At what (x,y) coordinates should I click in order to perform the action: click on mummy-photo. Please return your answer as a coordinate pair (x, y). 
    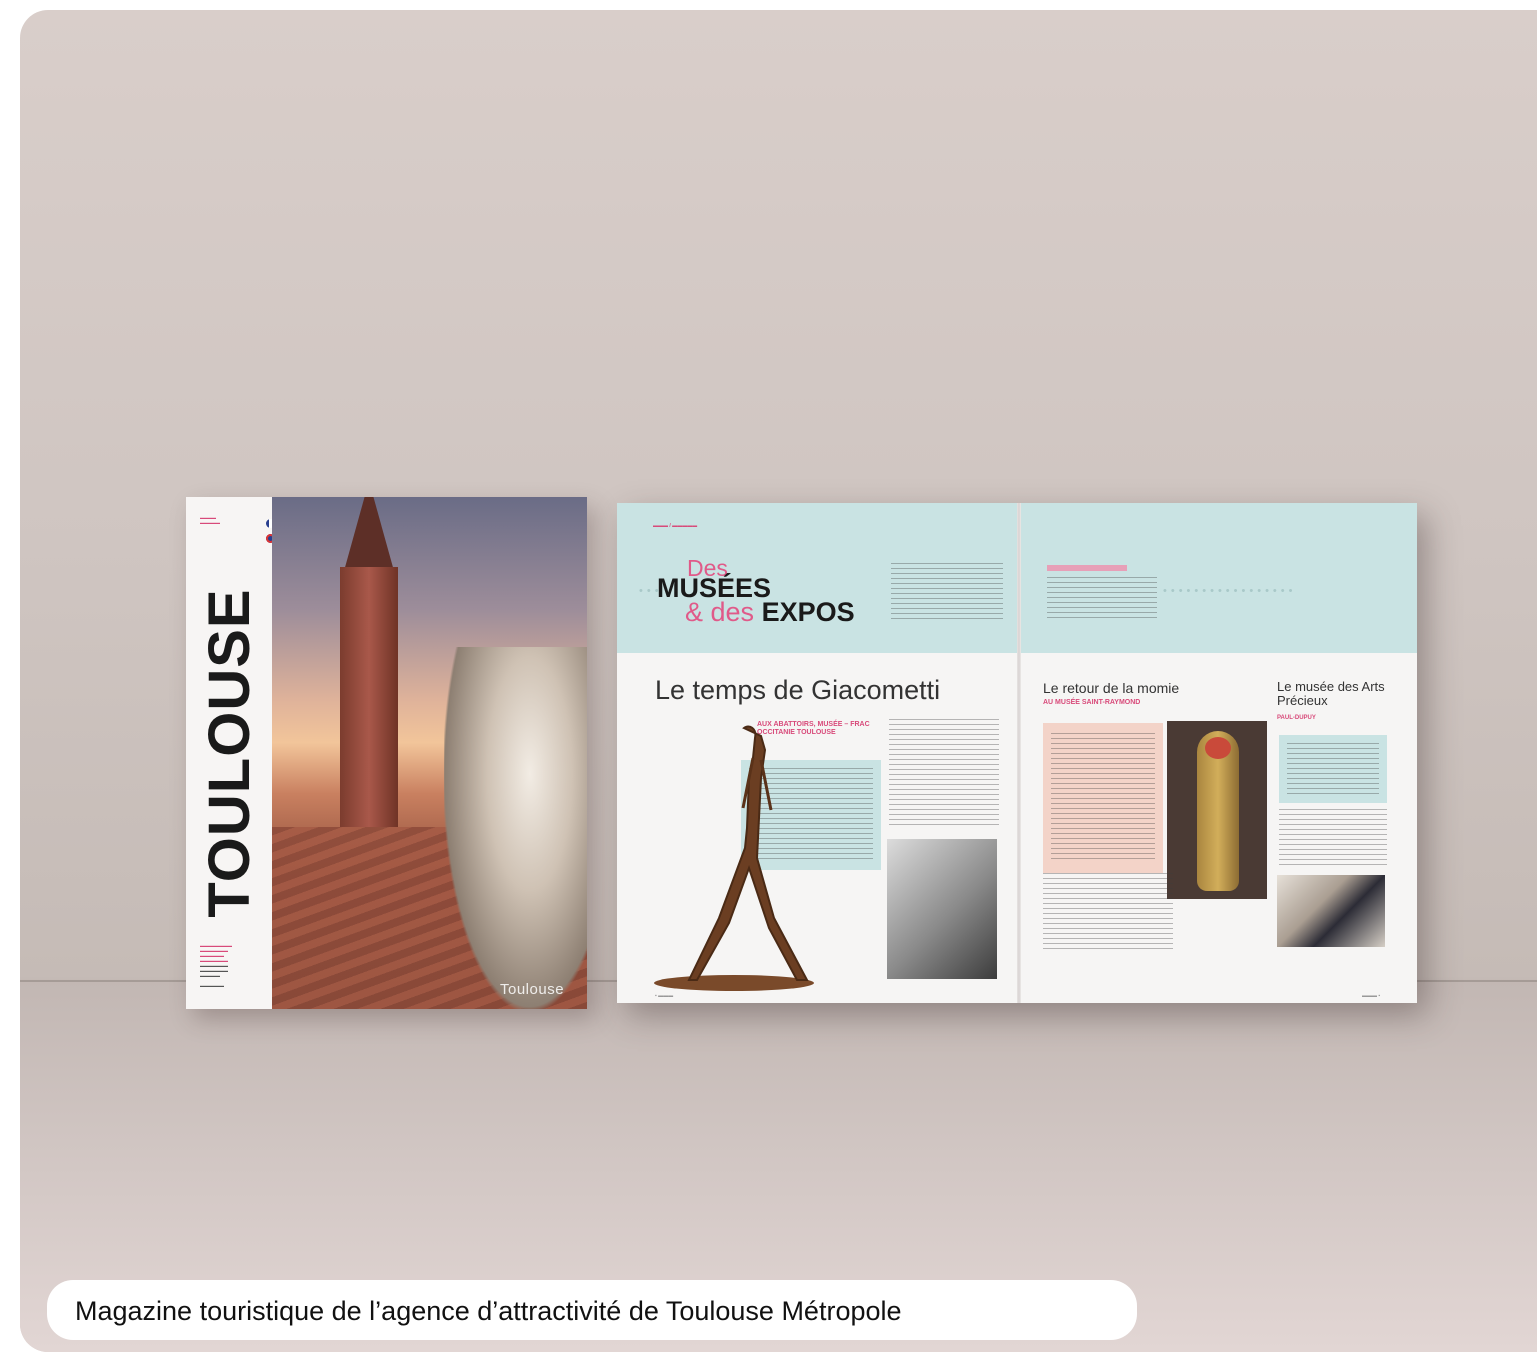
    Looking at the image, I should click on (1217, 810).